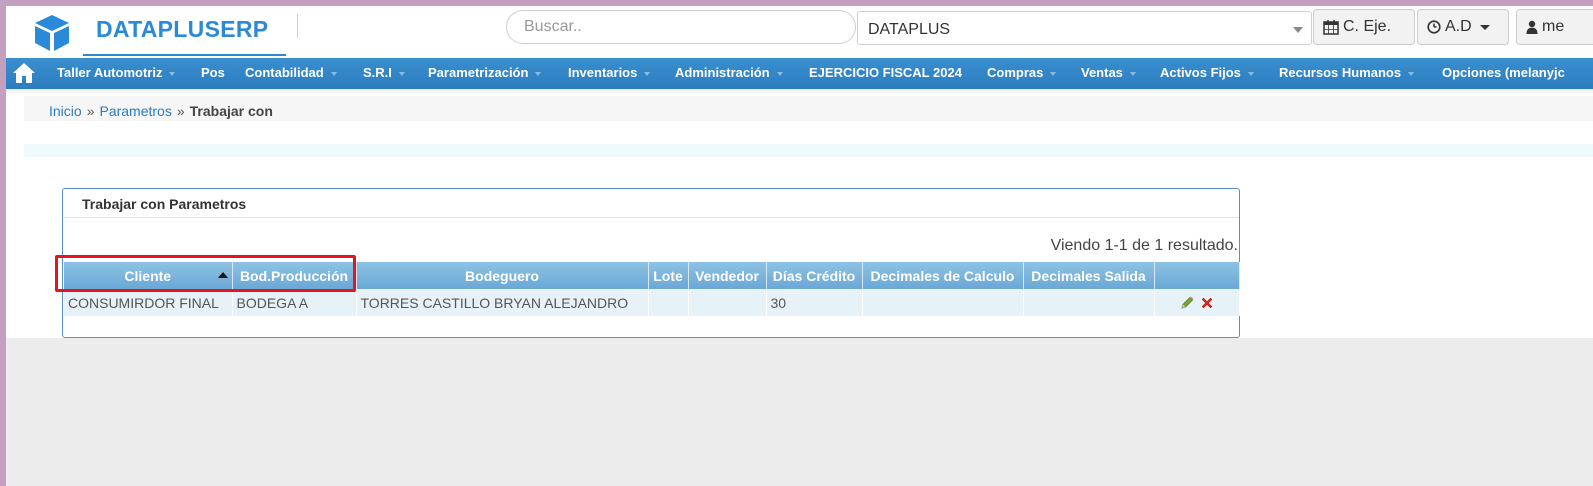 This screenshot has height=486, width=1593. Describe the element at coordinates (1022, 73) in the screenshot. I see `nav-item-compras: Compras` at that location.